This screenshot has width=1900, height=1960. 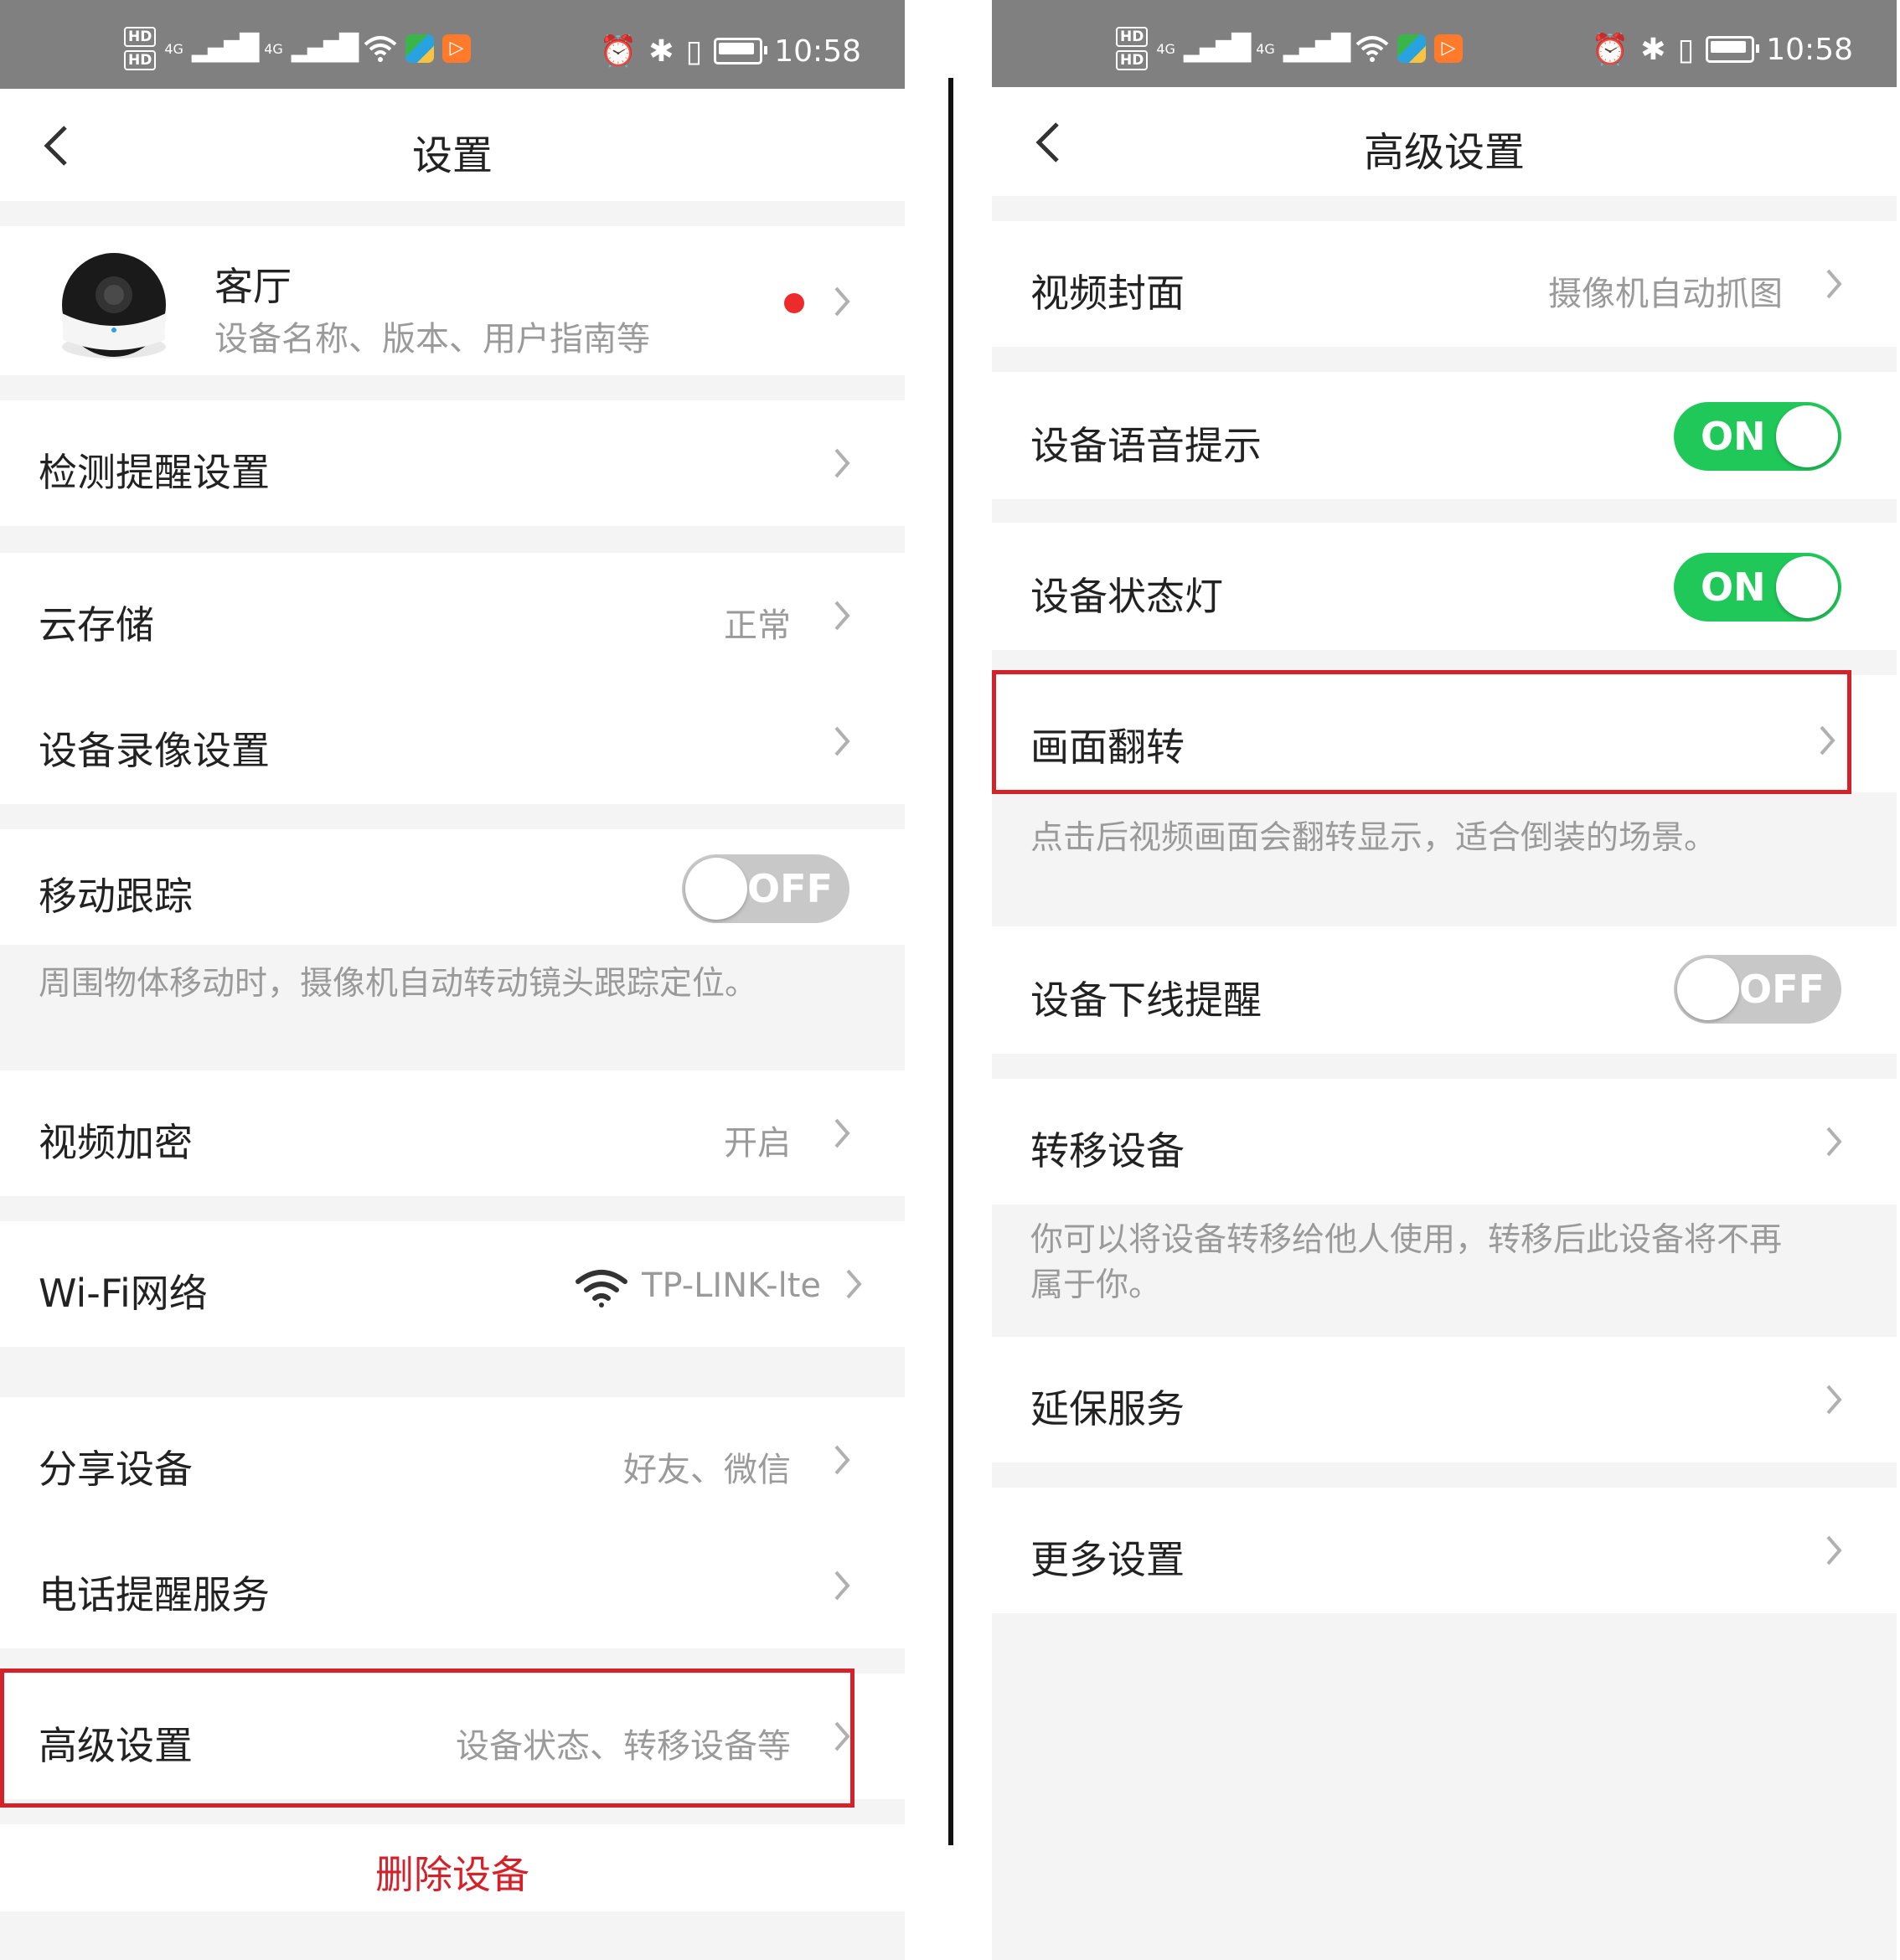 I want to click on cloud-storage-value: 正常, so click(x=757, y=626).